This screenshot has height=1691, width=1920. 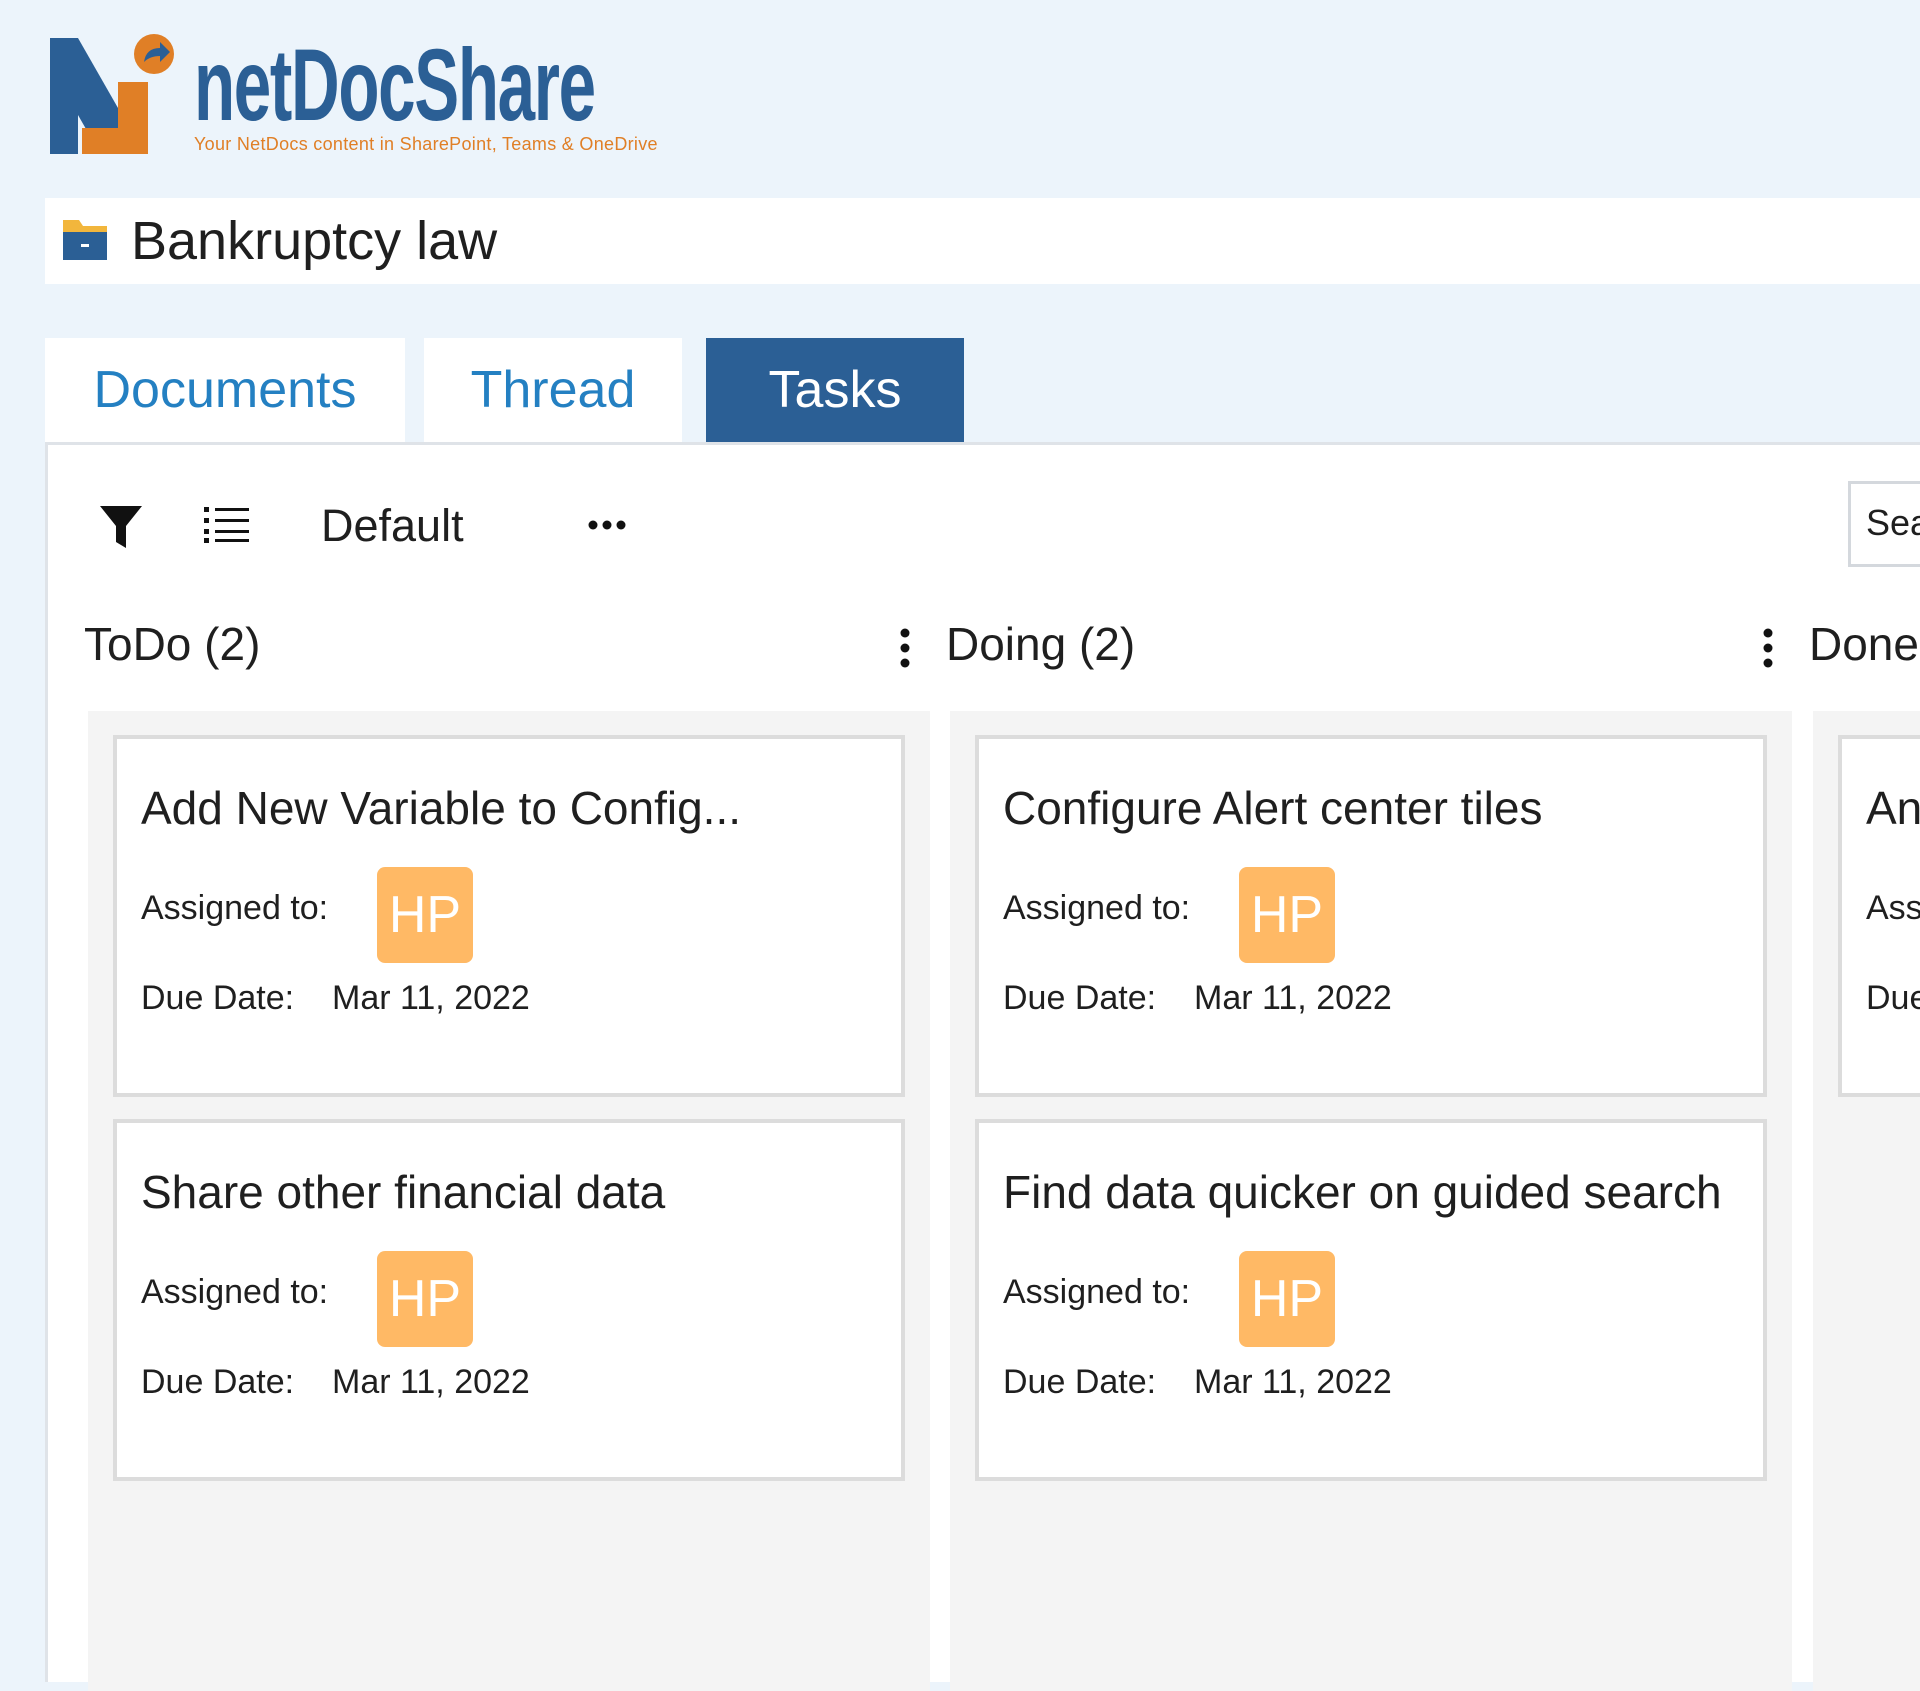 What do you see at coordinates (1884, 524) in the screenshot?
I see `search-input: Search` at bounding box center [1884, 524].